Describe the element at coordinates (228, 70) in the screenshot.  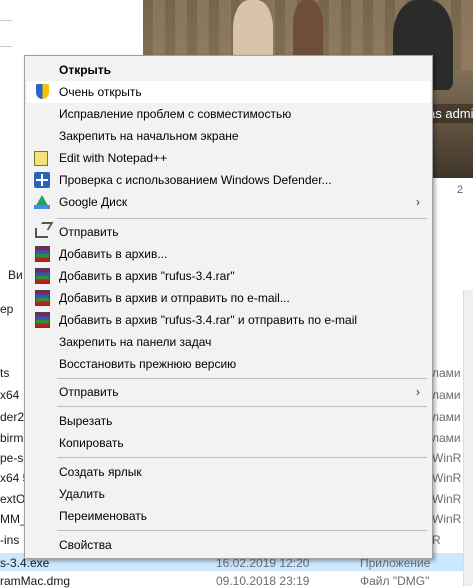
I see `menu-item-open: Открыть` at that location.